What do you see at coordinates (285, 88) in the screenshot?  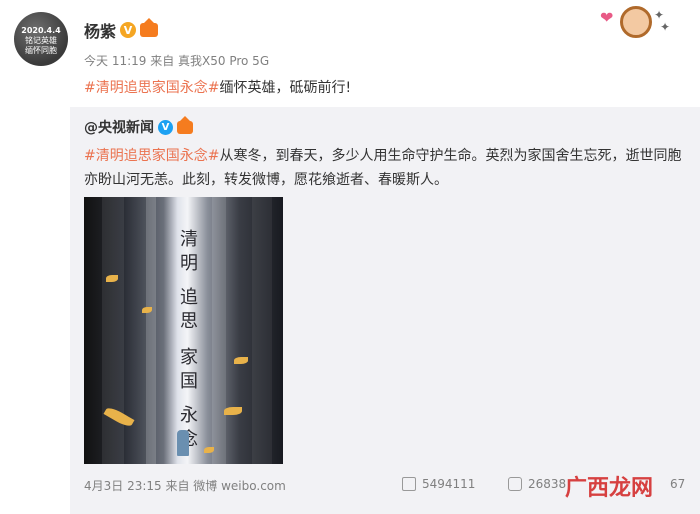 I see `post-body: 缅怀英雄，砥砺前行!` at bounding box center [285, 88].